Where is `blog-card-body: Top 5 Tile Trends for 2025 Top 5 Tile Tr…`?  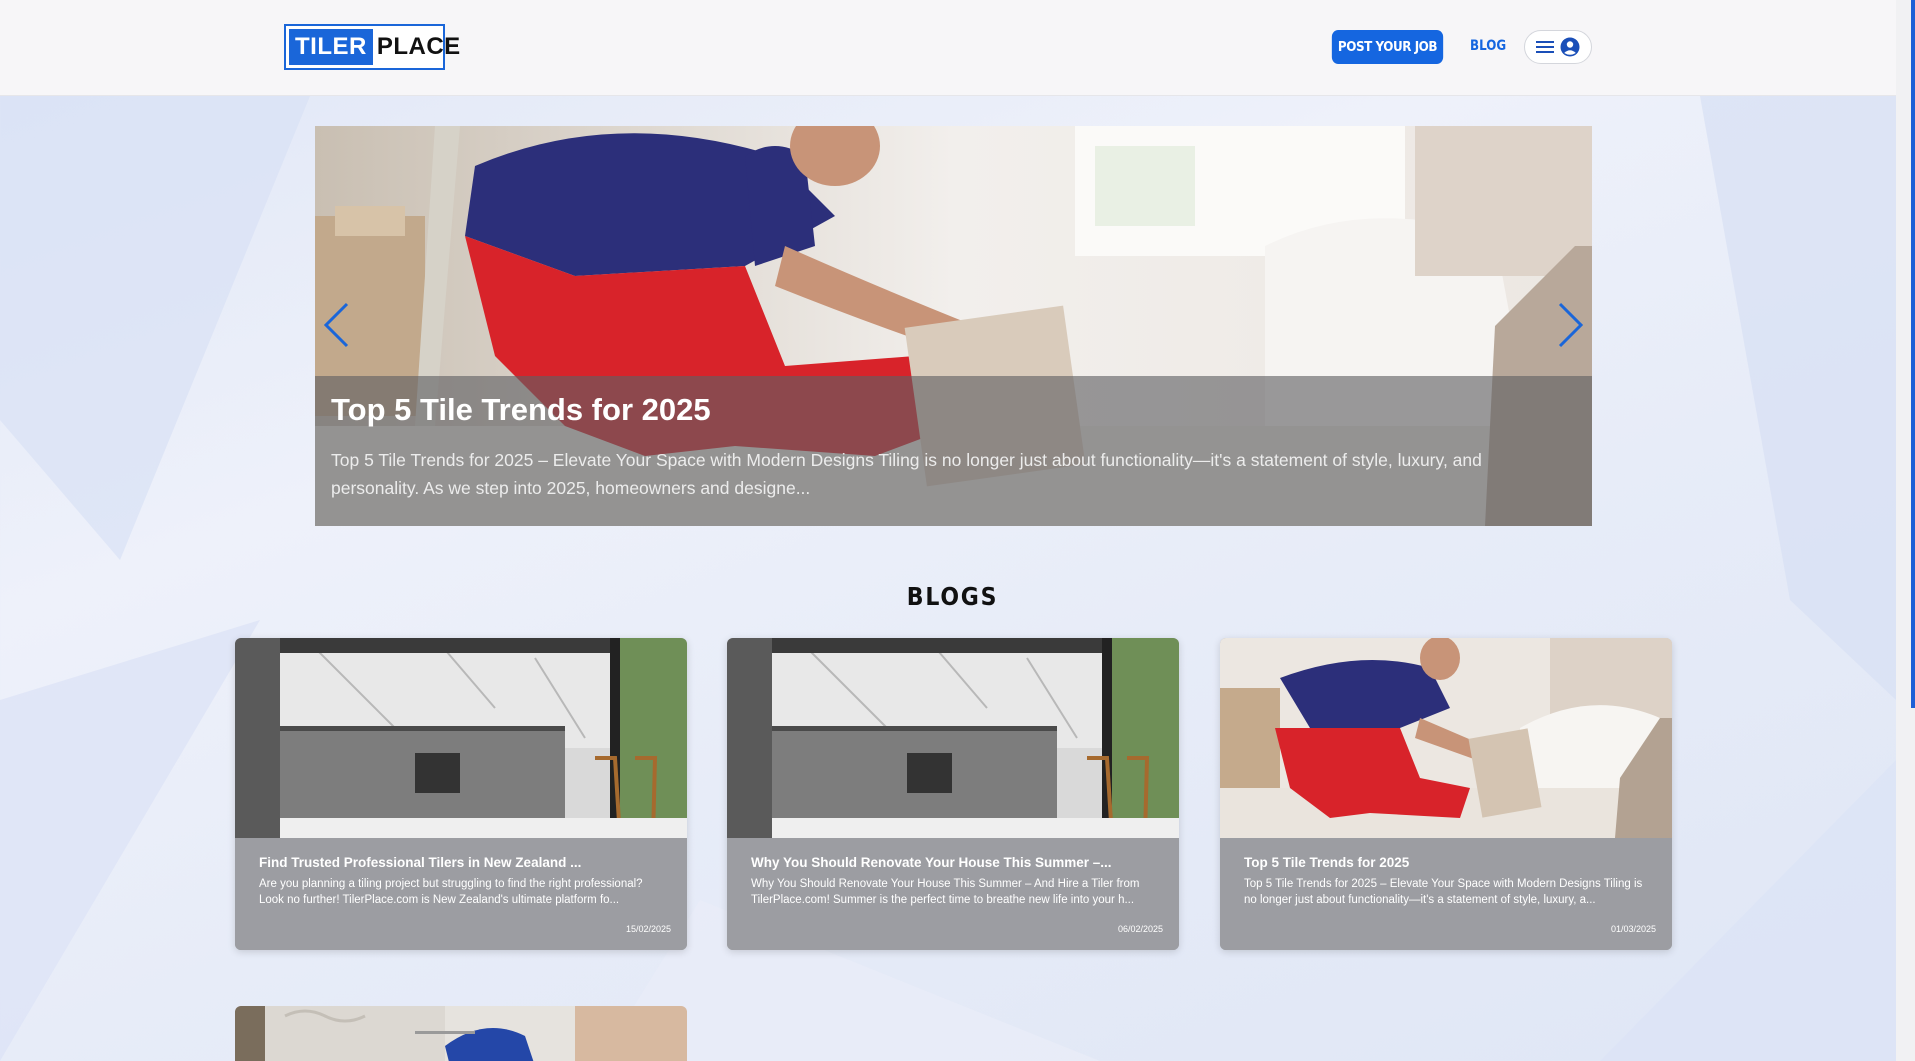
blog-card-body: Top 5 Tile Trends for 2025 Top 5 Tile Tr… is located at coordinates (1446, 894).